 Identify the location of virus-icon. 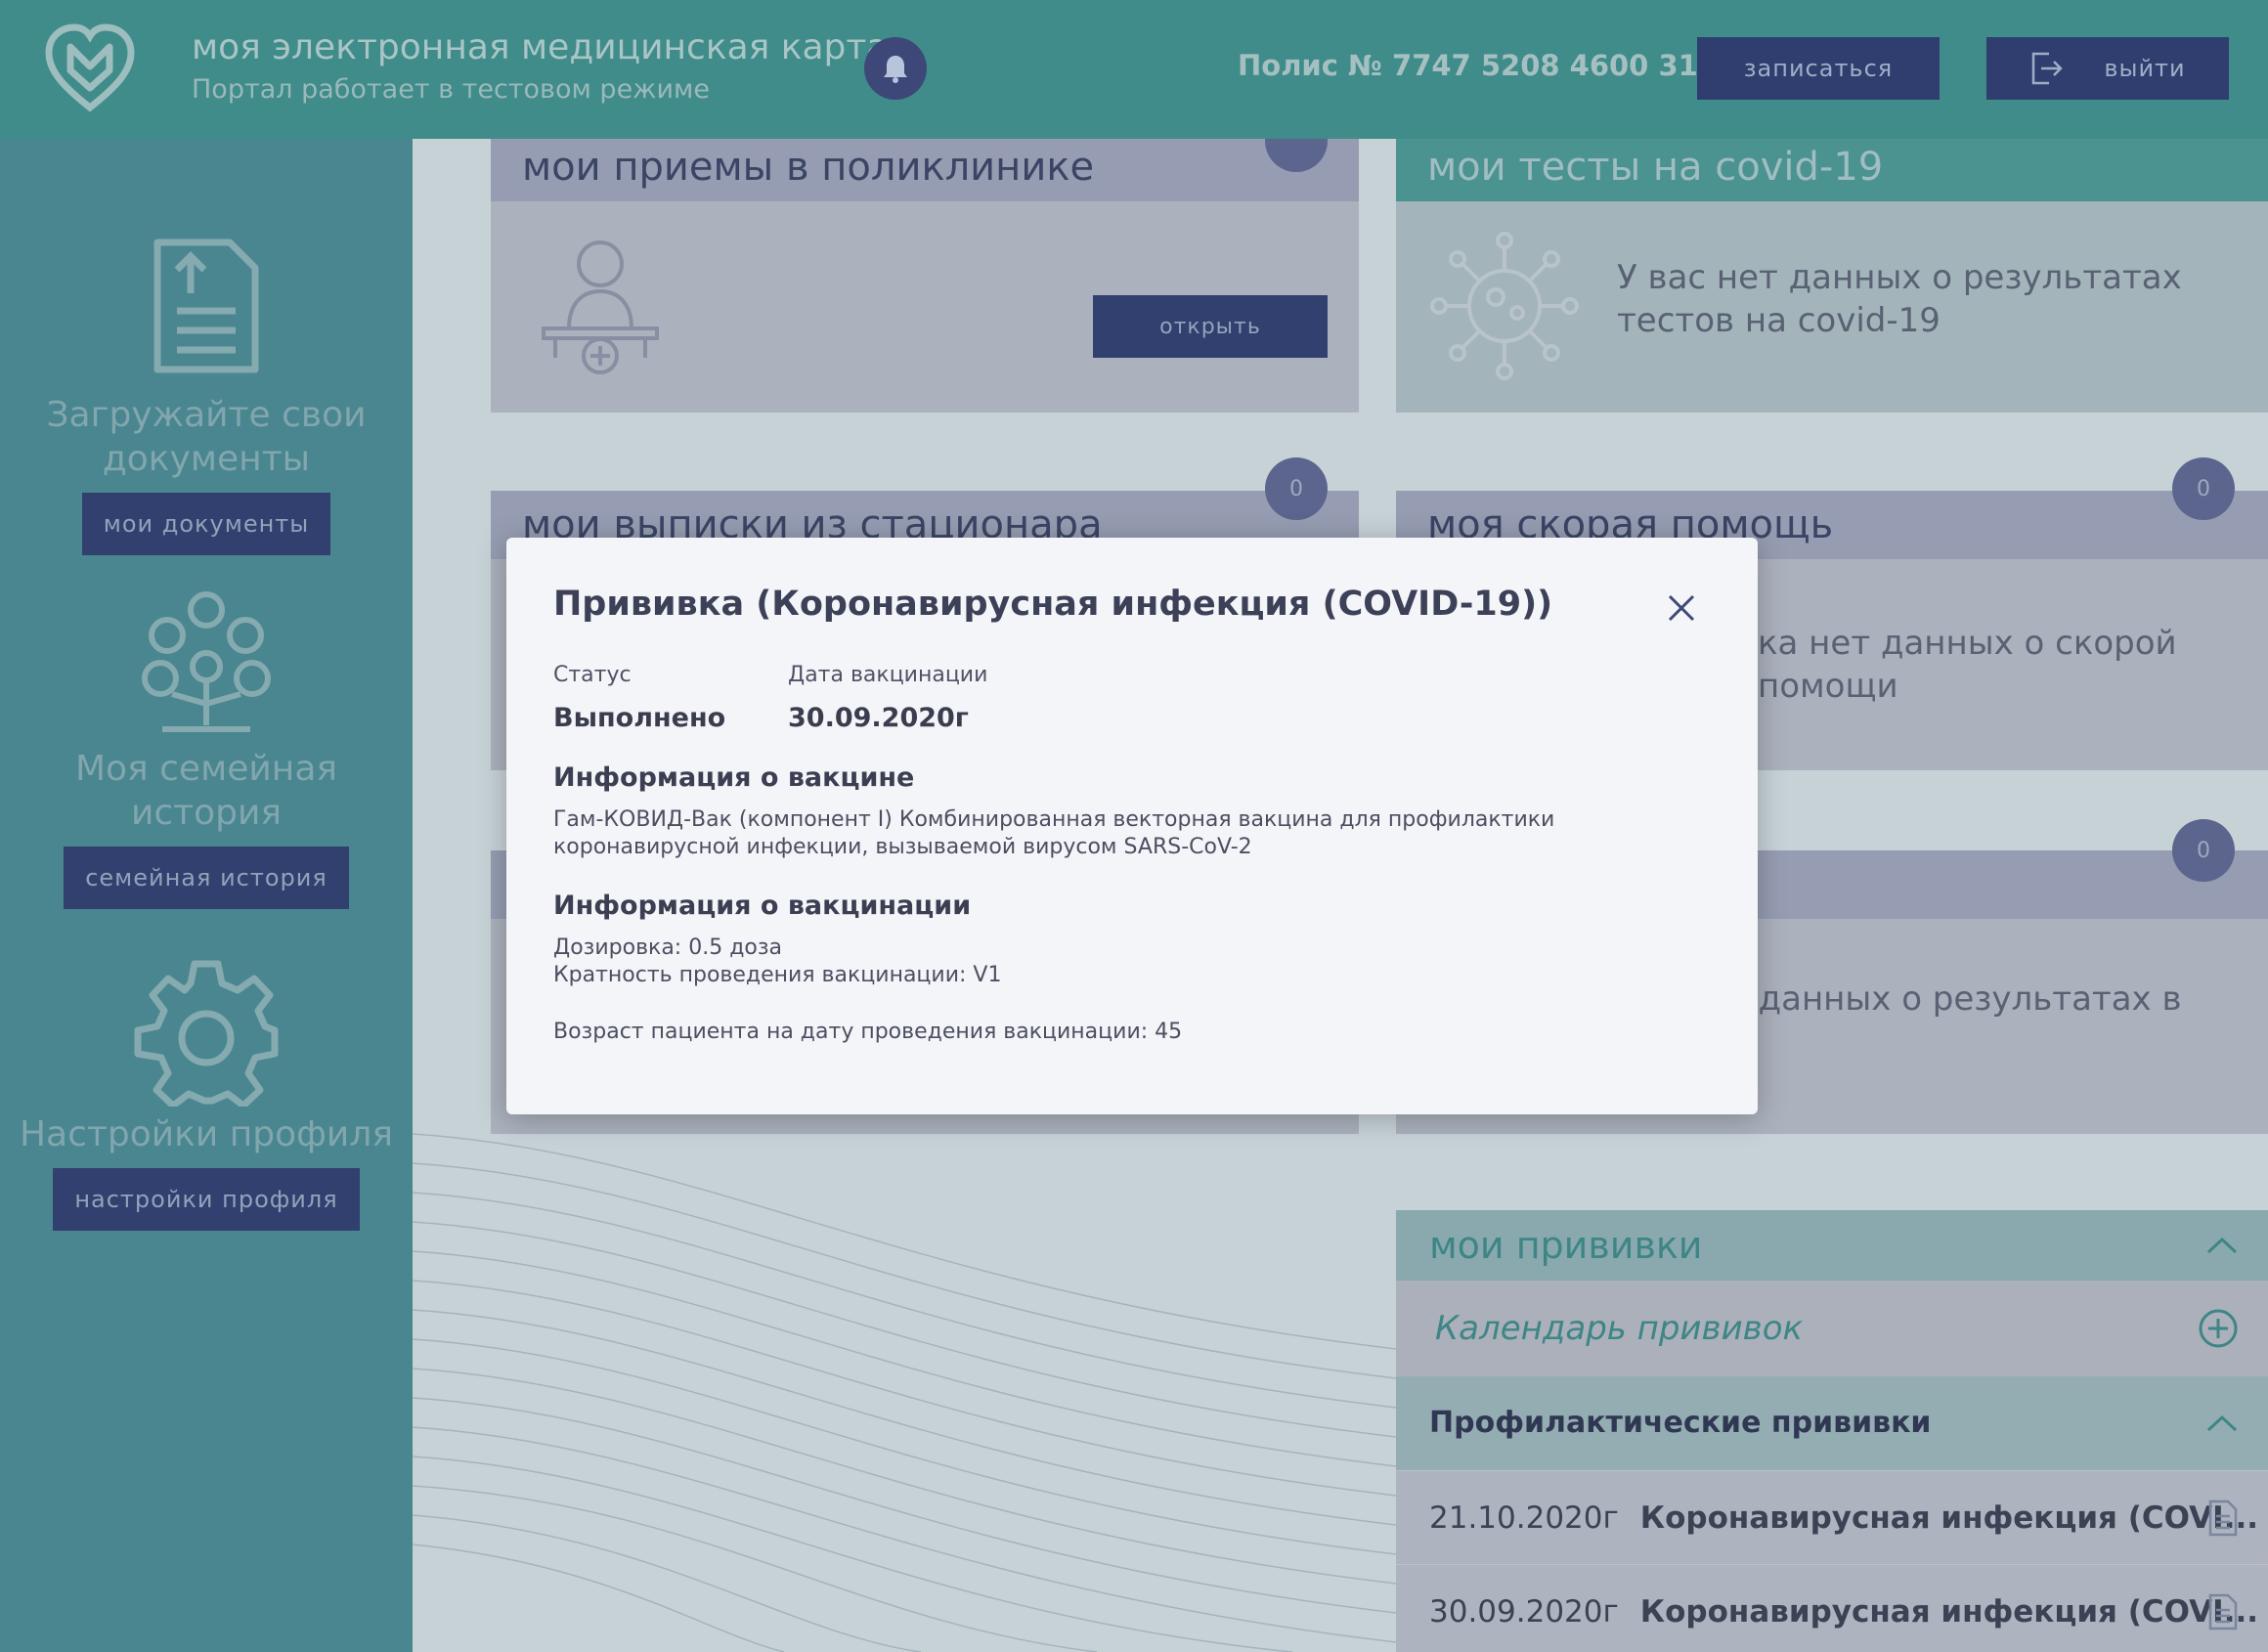
(1504, 306).